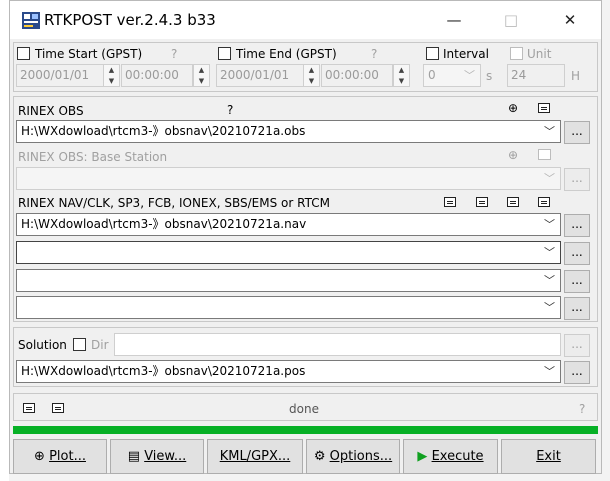  I want to click on base-station-checkbox, so click(544, 154).